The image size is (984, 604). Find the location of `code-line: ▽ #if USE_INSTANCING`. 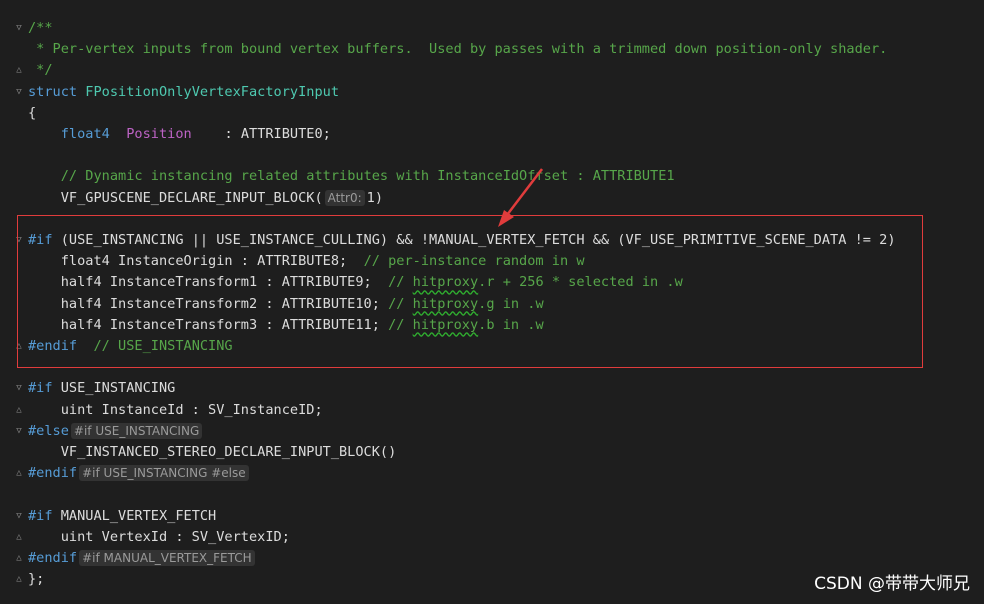

code-line: ▽ #if USE_INSTANCING is located at coordinates (492, 388).